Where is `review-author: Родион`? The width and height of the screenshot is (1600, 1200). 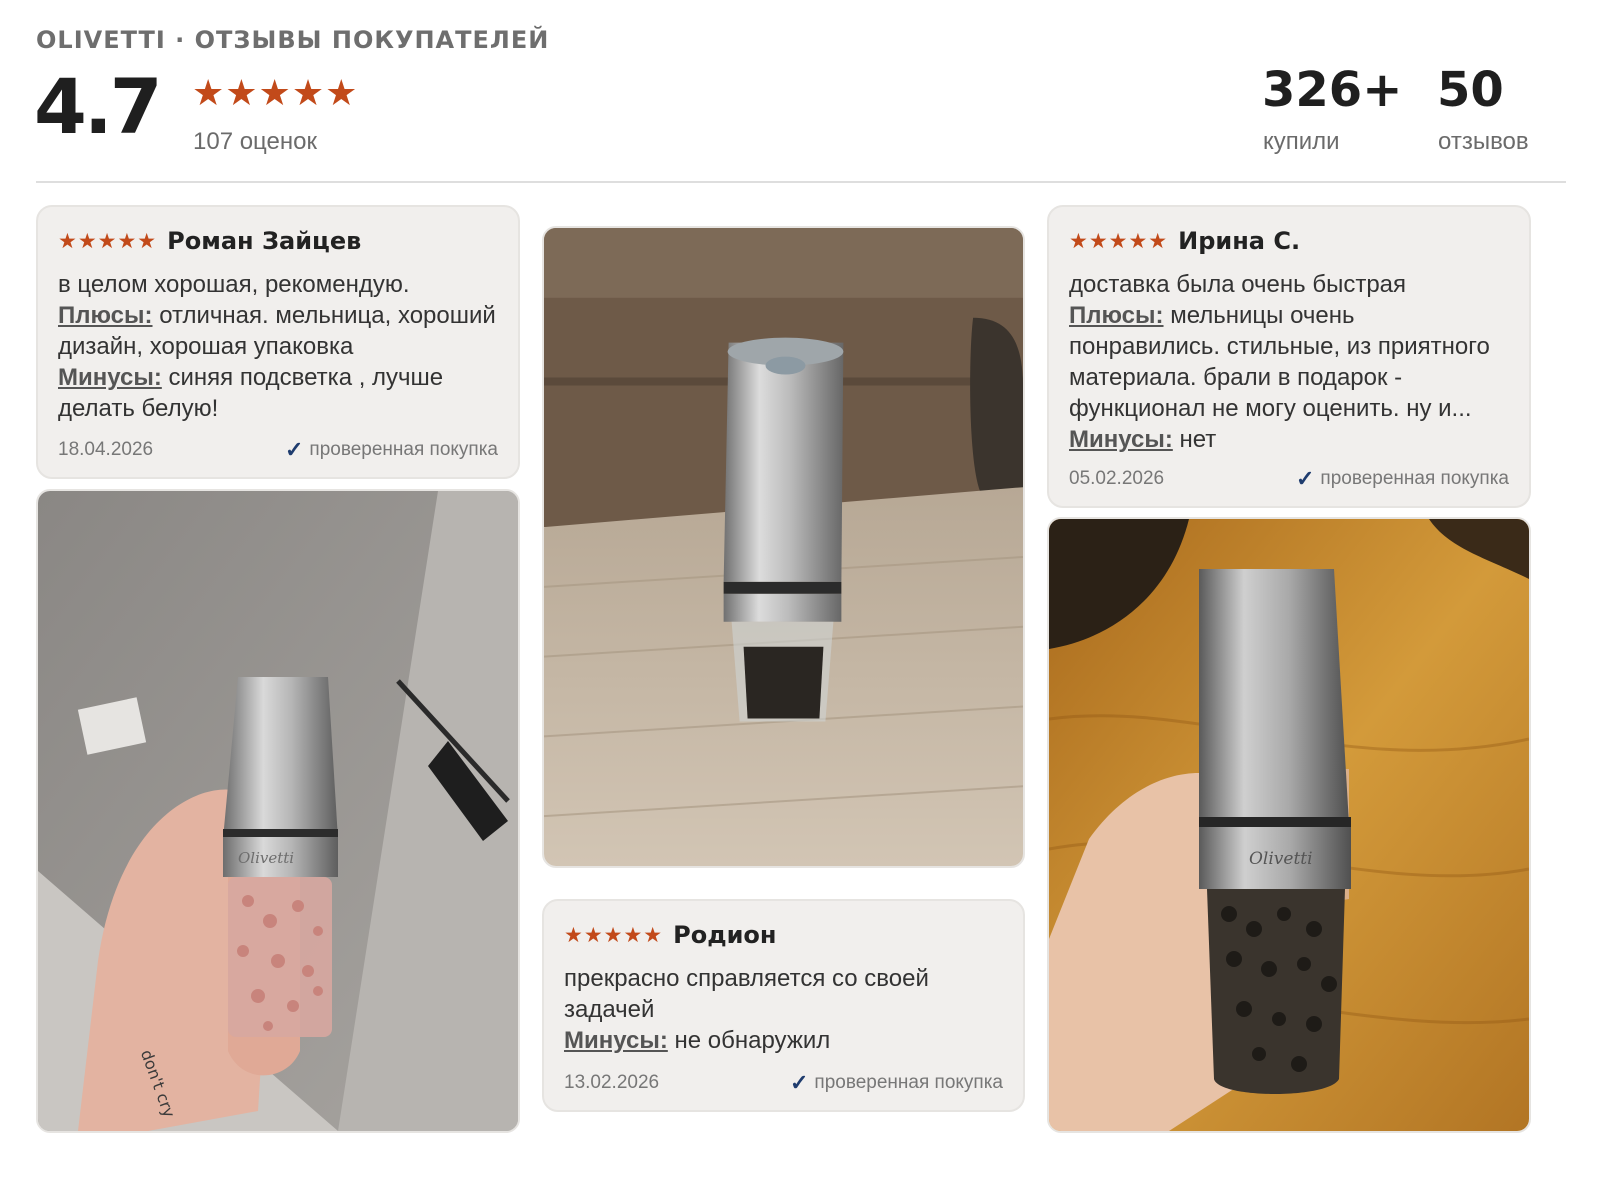
review-author: Родион is located at coordinates (725, 935).